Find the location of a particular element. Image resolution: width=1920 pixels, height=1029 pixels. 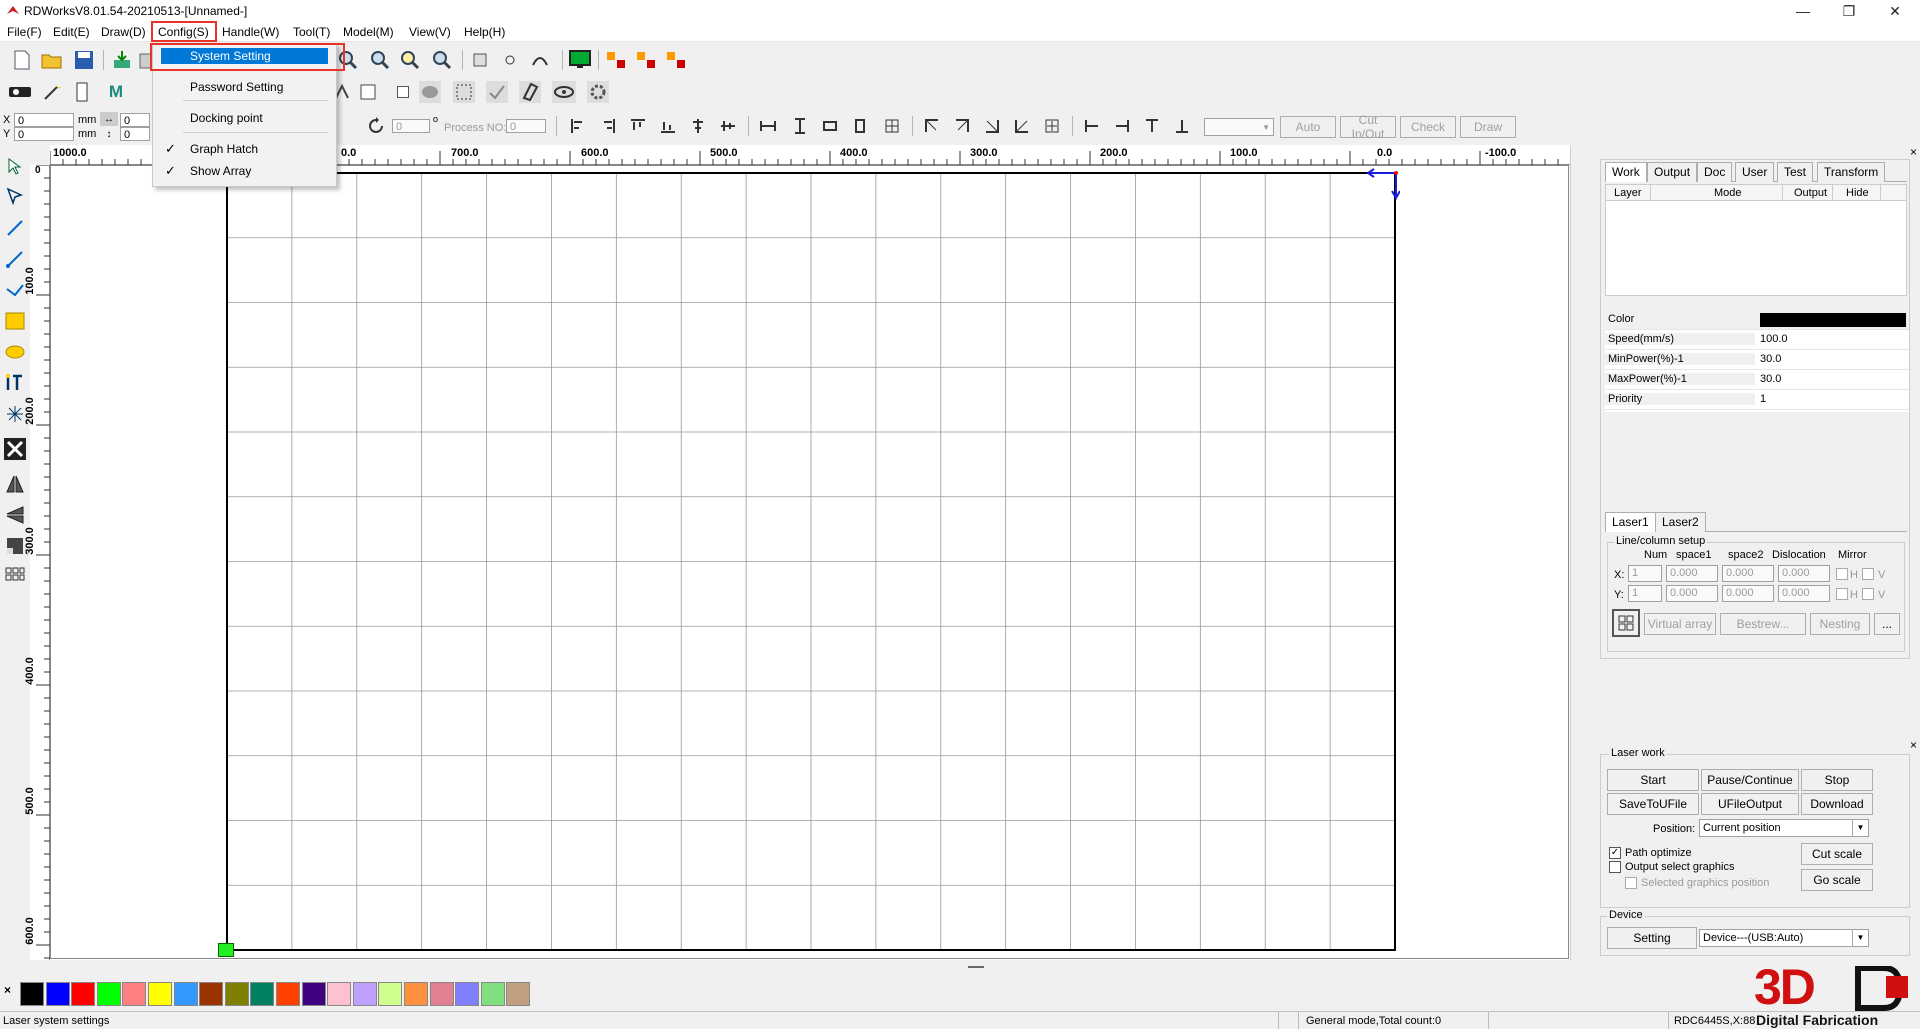

array-tool-icon is located at coordinates (15, 577).